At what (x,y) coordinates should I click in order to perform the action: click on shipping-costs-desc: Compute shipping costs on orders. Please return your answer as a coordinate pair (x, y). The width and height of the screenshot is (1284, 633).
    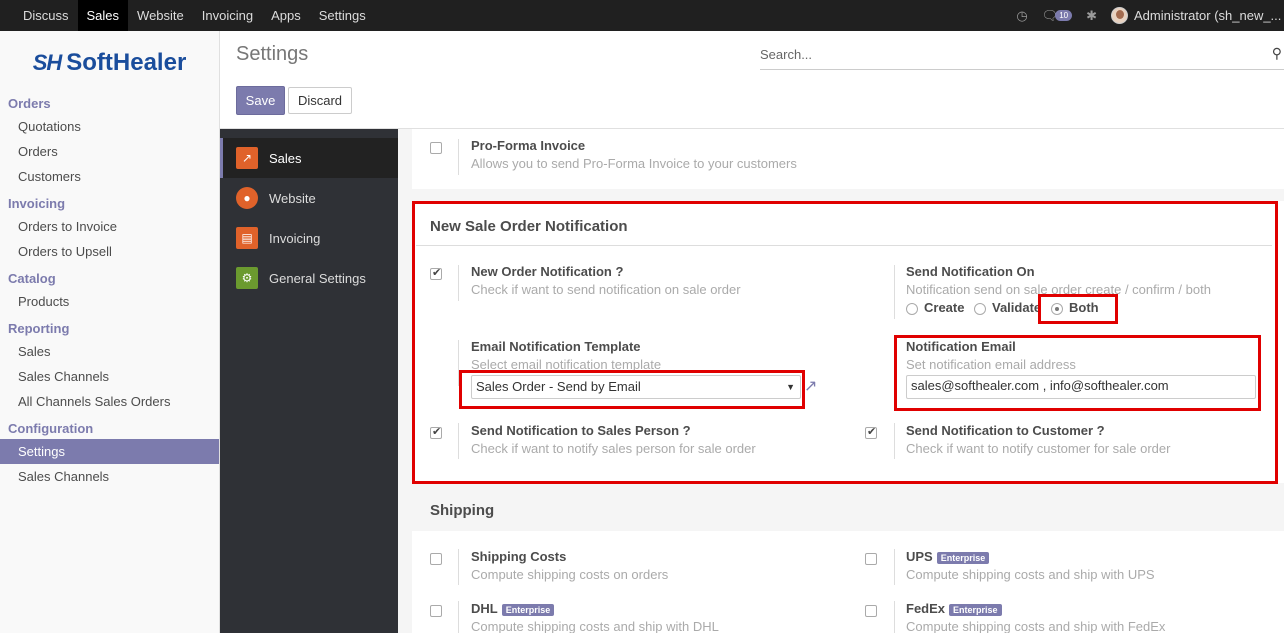
    Looking at the image, I should click on (570, 574).